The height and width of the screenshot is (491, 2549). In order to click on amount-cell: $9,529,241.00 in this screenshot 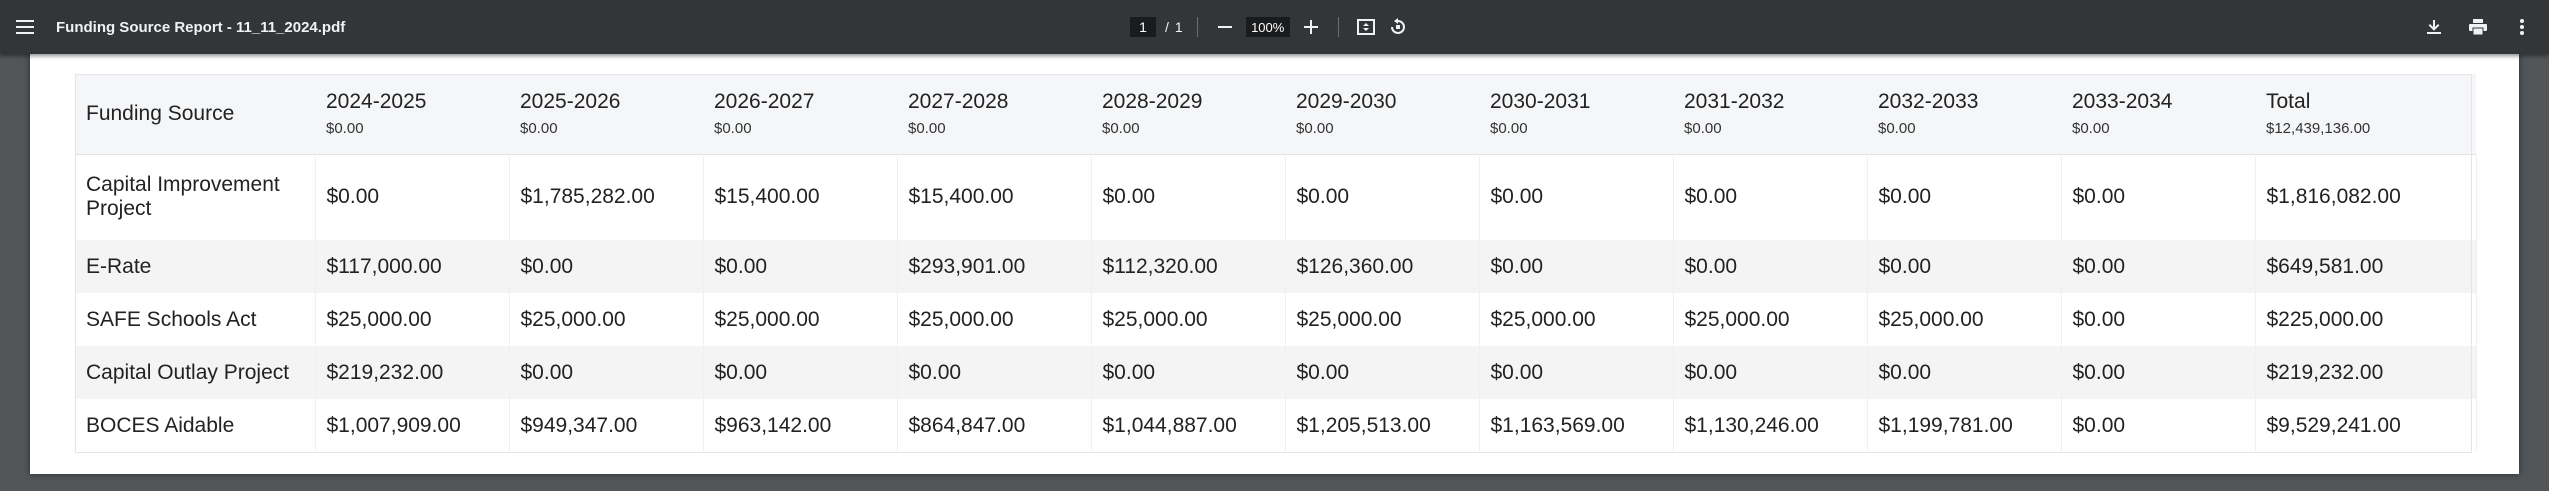, I will do `click(2366, 425)`.